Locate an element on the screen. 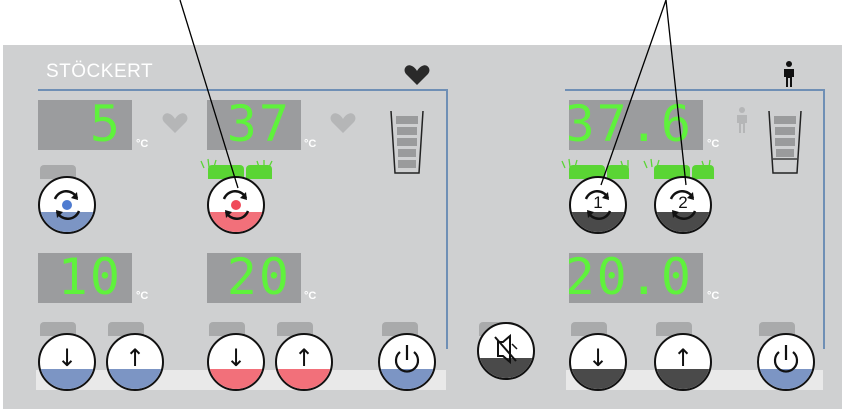  display-left-4-value: 20 is located at coordinates (258, 278).